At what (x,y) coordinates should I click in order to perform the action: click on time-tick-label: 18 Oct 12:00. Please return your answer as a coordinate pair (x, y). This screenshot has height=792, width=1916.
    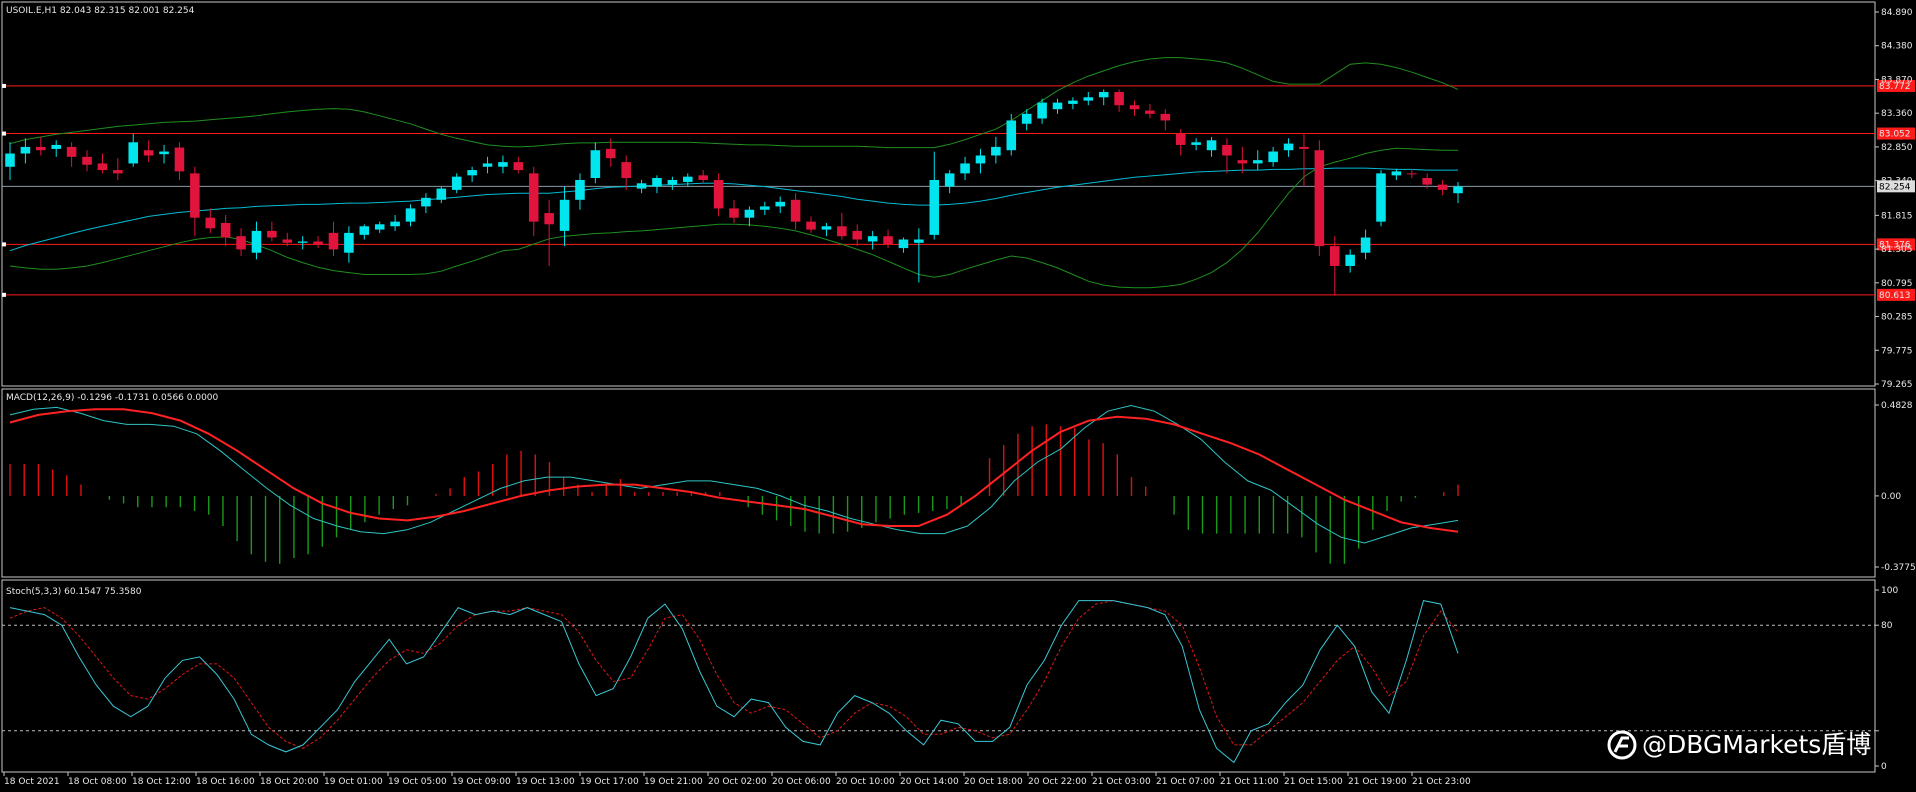
    Looking at the image, I should click on (161, 782).